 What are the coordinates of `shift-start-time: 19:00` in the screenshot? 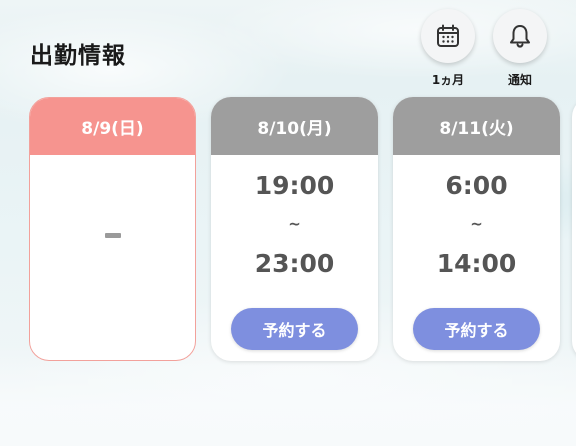 It's located at (294, 185).